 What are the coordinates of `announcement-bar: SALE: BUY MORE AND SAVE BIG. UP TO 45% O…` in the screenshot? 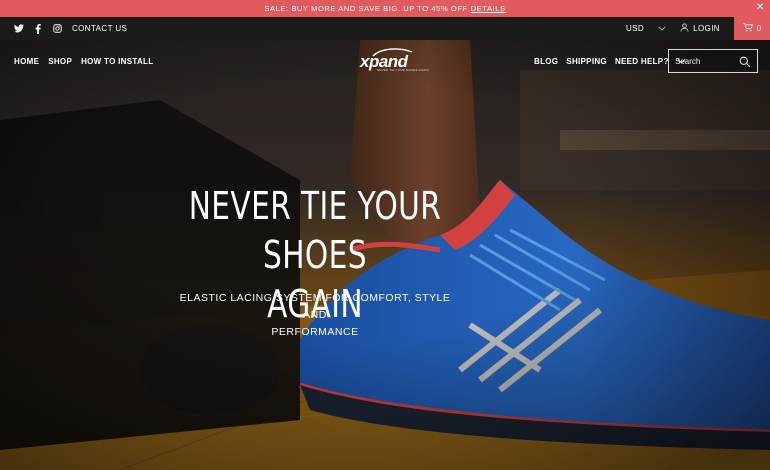 It's located at (385, 8).